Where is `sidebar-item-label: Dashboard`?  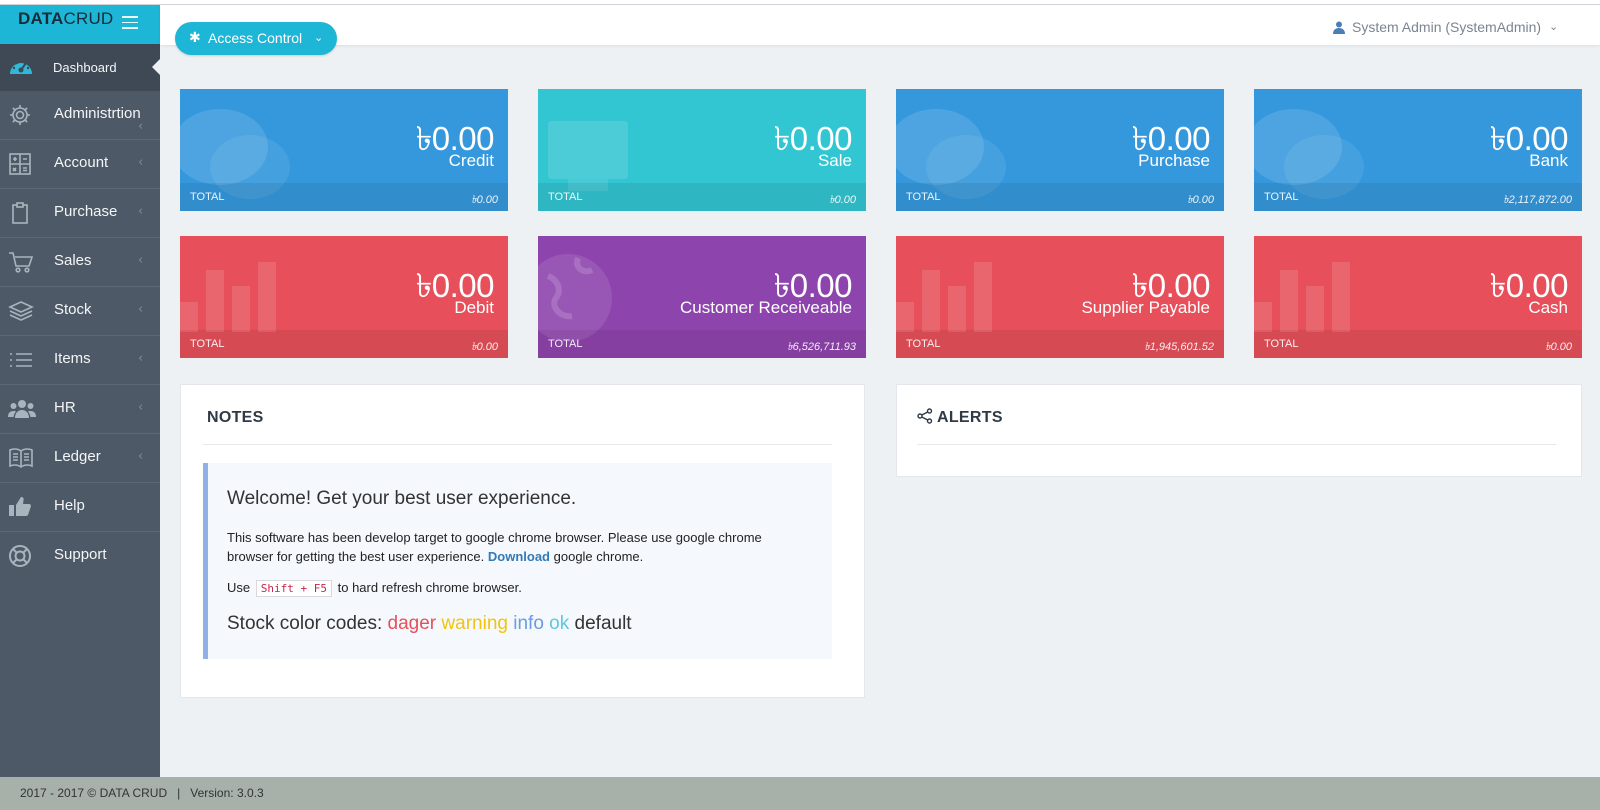 sidebar-item-label: Dashboard is located at coordinates (85, 67).